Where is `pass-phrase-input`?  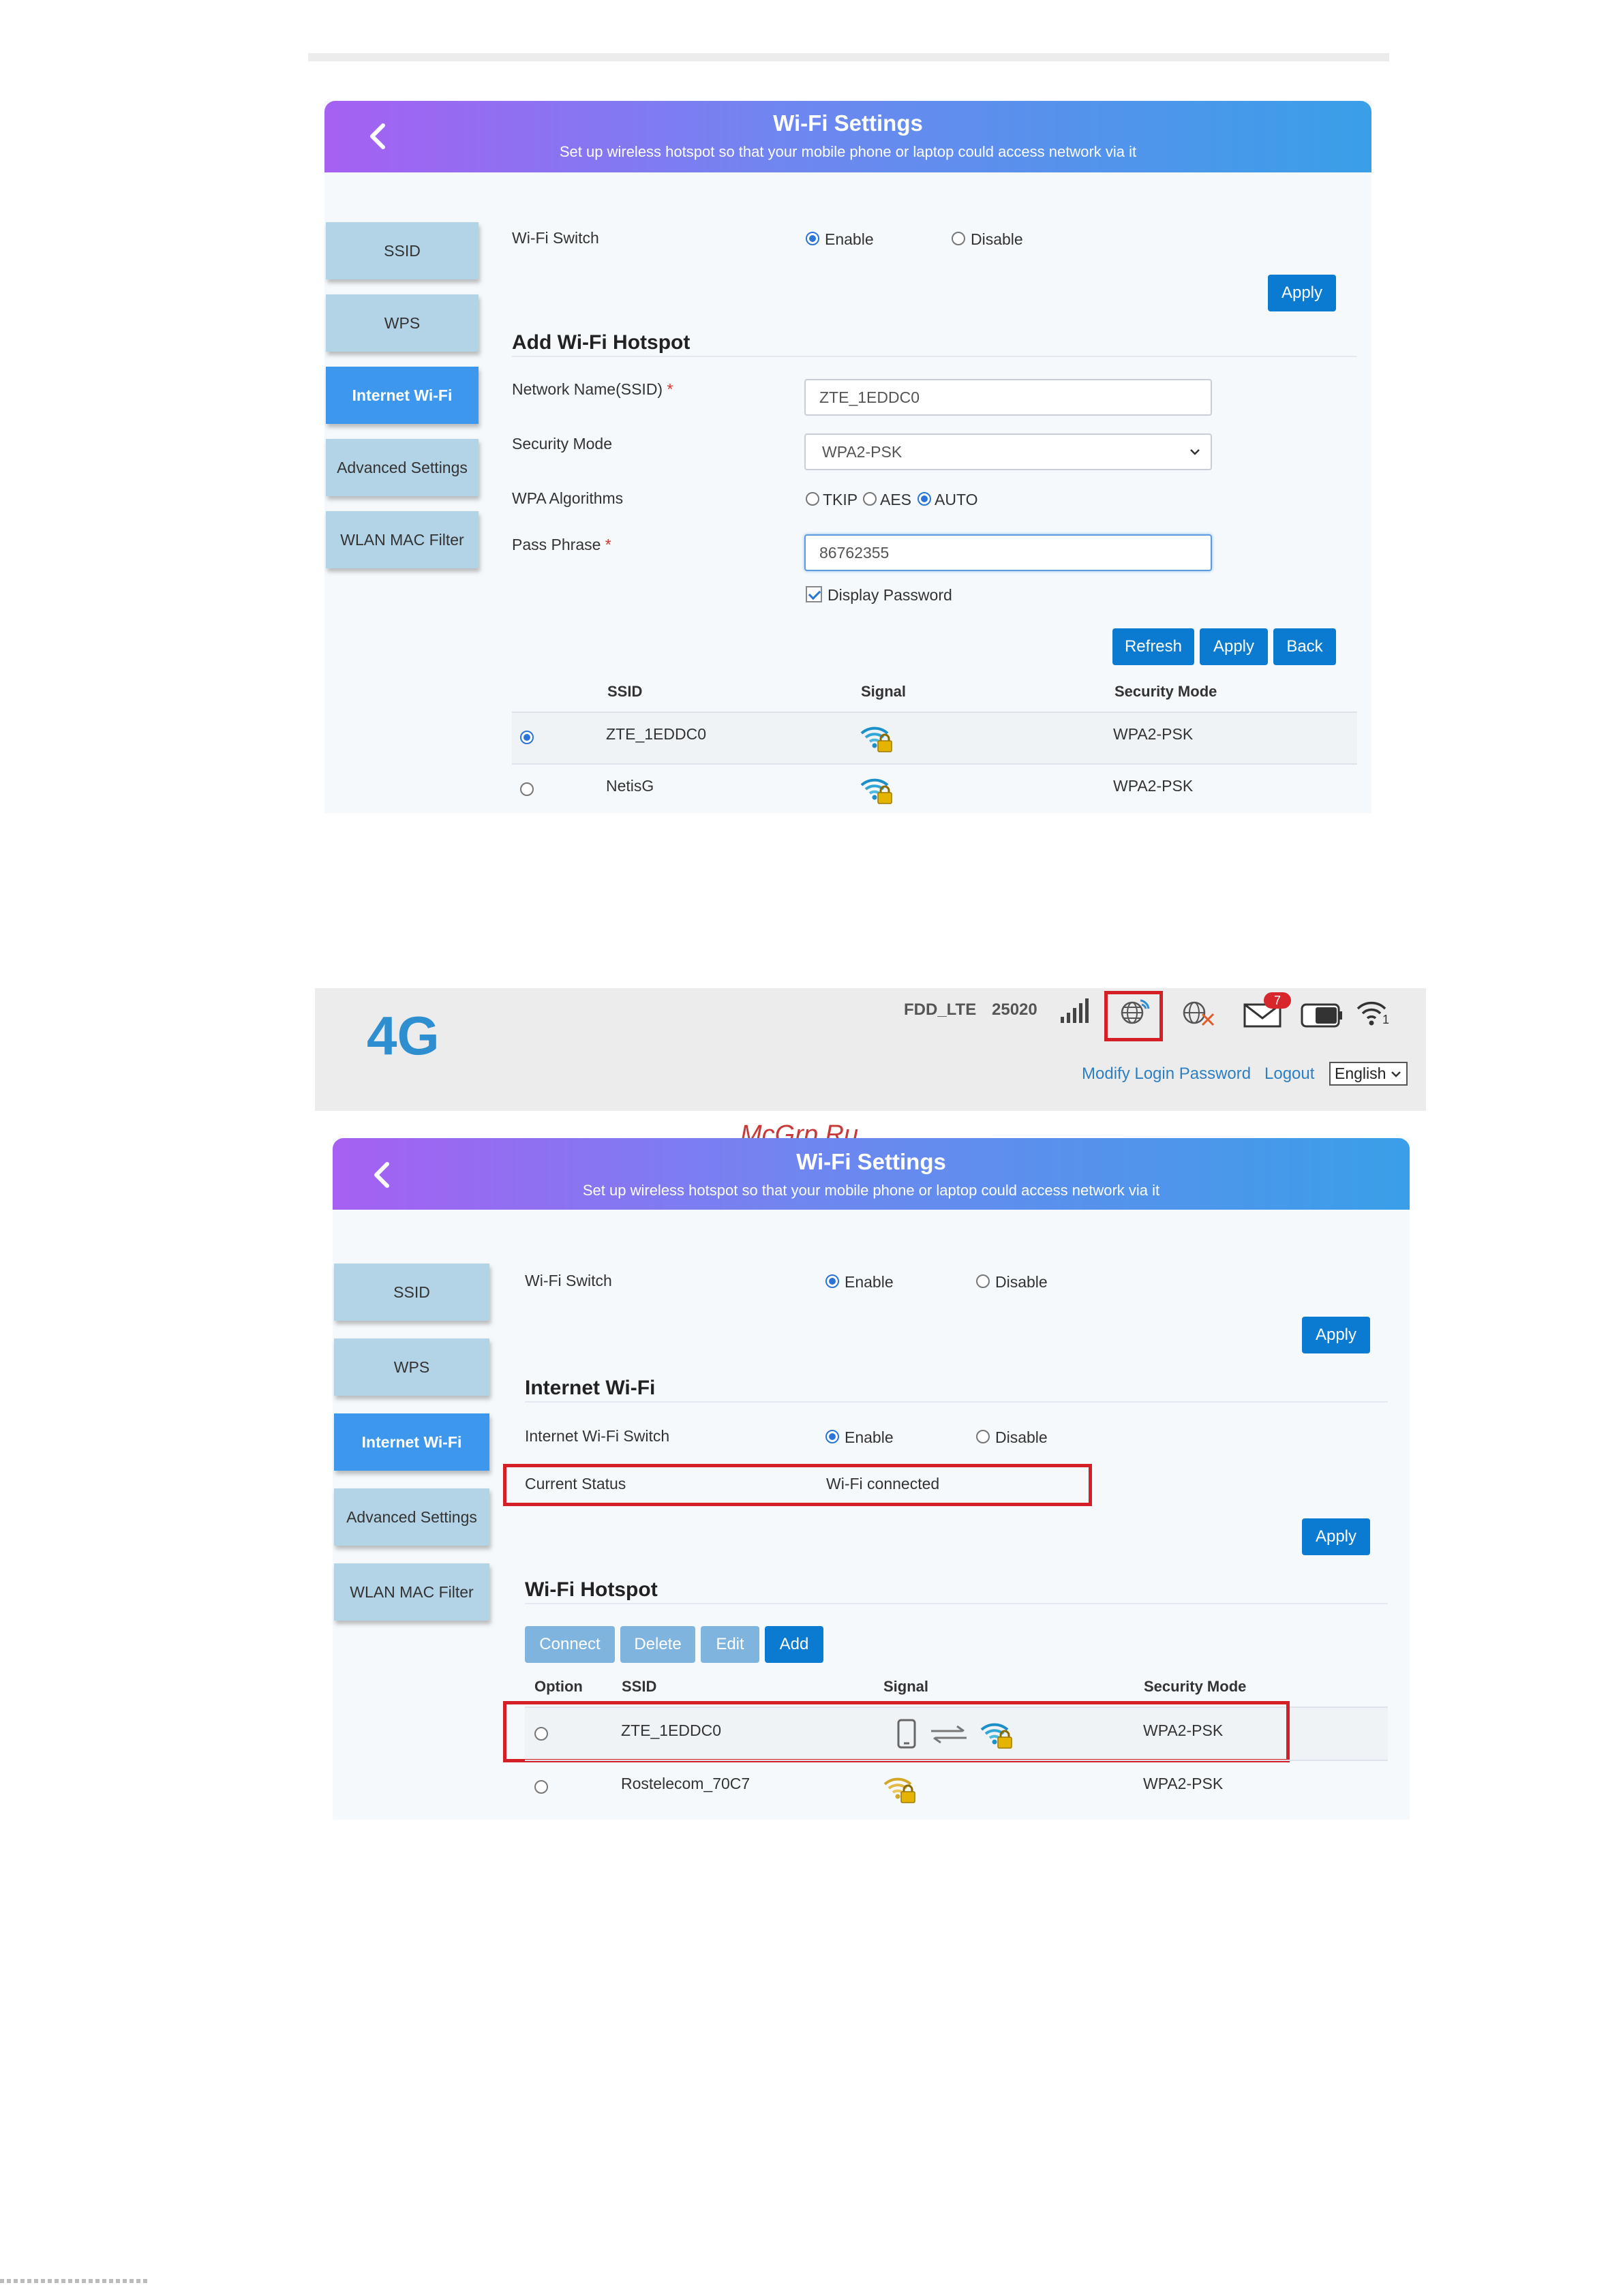
pass-phrase-input is located at coordinates (1008, 552).